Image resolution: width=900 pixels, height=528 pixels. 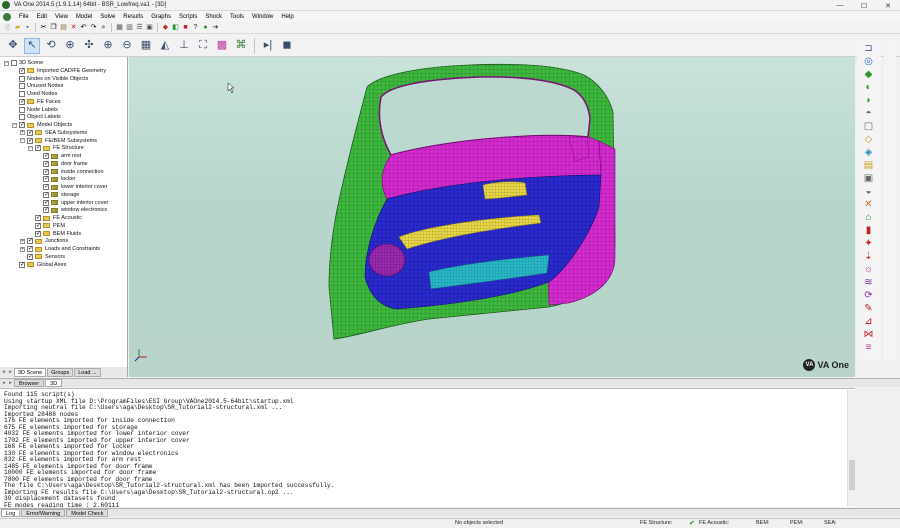 What do you see at coordinates (27, 27) in the screenshot?
I see `save-icon: ▪` at bounding box center [27, 27].